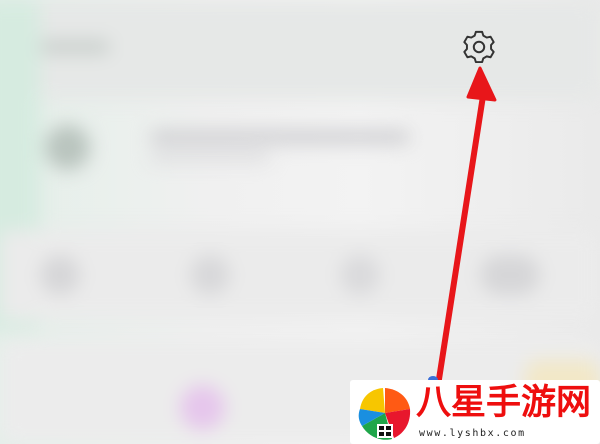 The height and width of the screenshot is (444, 600). I want to click on pinwheel-logo, so click(384, 414).